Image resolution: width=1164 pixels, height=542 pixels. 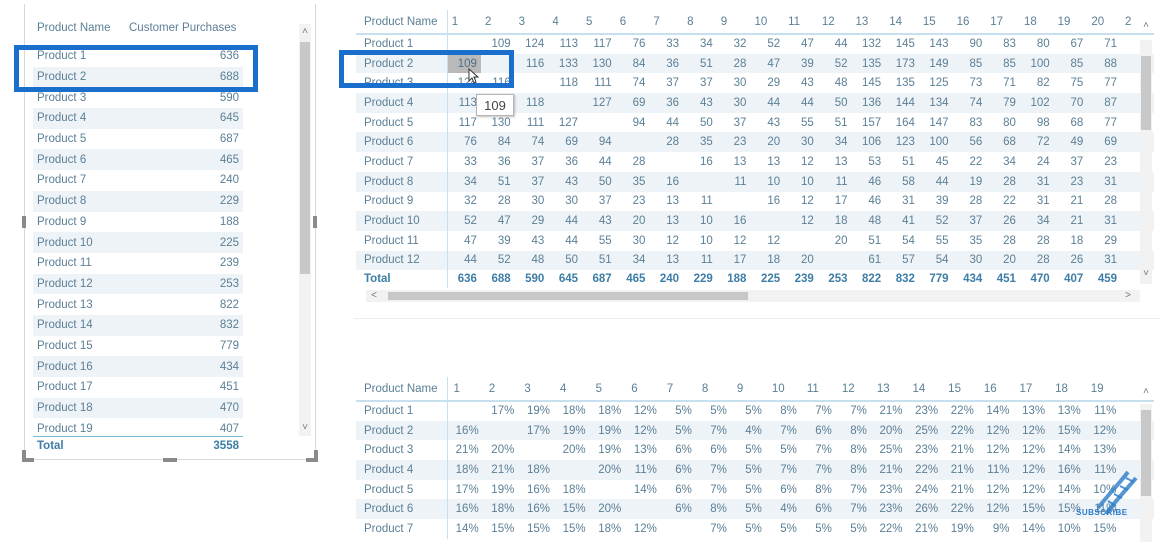 I want to click on matrix-cell: 50, so click(x=565, y=261).